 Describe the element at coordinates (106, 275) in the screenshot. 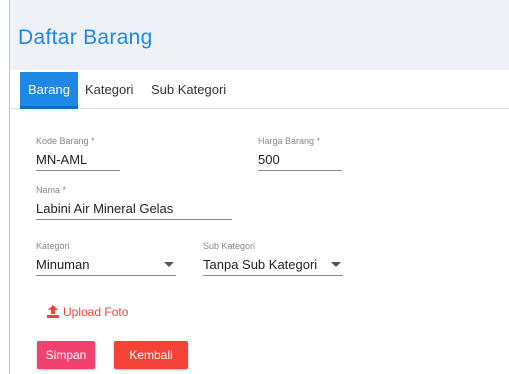

I see `kategori-underline` at that location.